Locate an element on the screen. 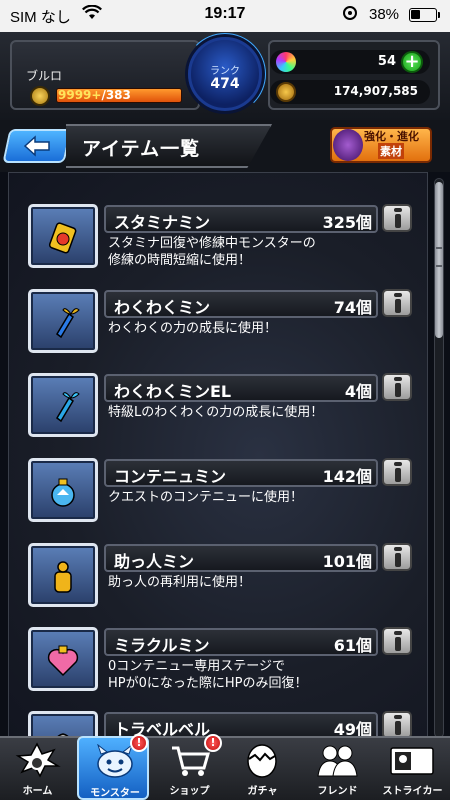  list-item: スタミナミン 325個 スタミナ回復や修練中モンスターの 修練の時間短縮に使用！ is located at coordinates (228, 236).